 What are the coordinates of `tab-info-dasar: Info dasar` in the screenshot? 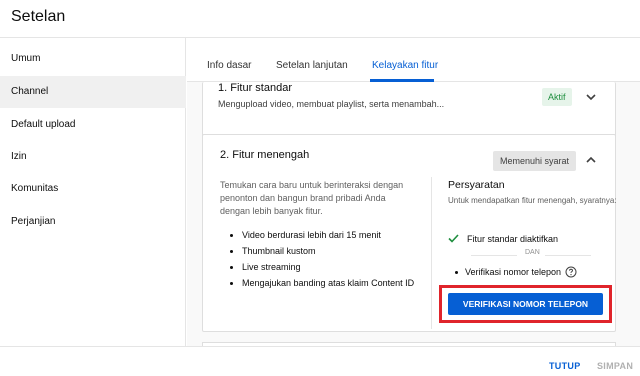 It's located at (229, 65).